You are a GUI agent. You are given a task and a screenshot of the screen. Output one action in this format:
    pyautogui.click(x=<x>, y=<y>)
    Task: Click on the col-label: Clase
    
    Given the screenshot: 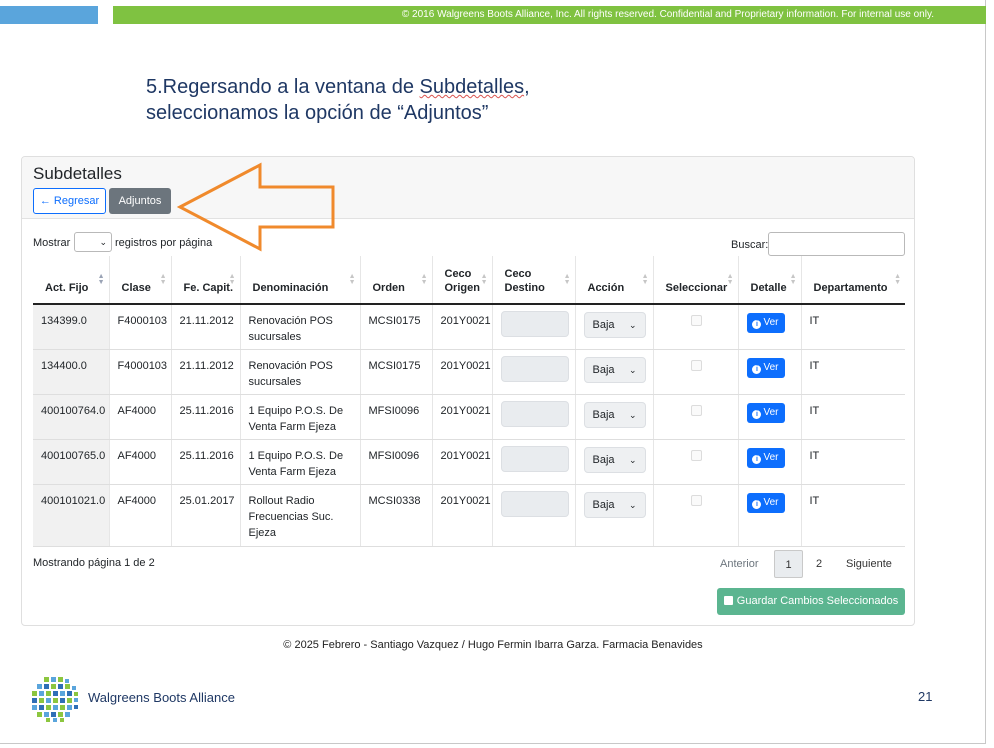 What is the action you would take?
    pyautogui.click(x=136, y=288)
    